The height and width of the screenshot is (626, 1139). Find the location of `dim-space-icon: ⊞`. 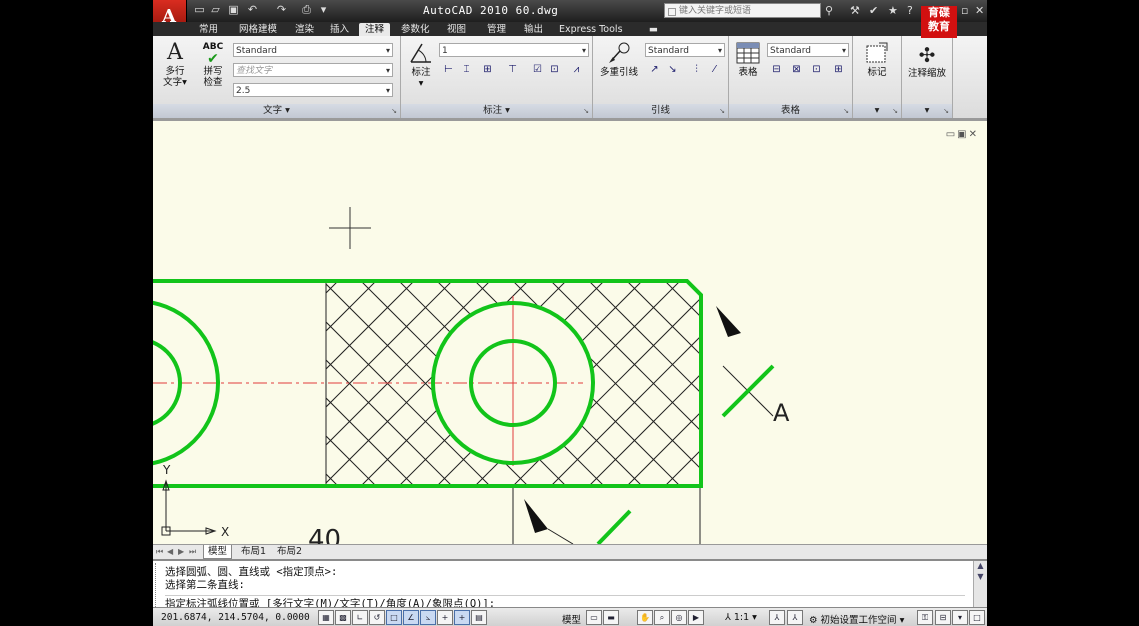

dim-space-icon: ⊞ is located at coordinates (487, 70).